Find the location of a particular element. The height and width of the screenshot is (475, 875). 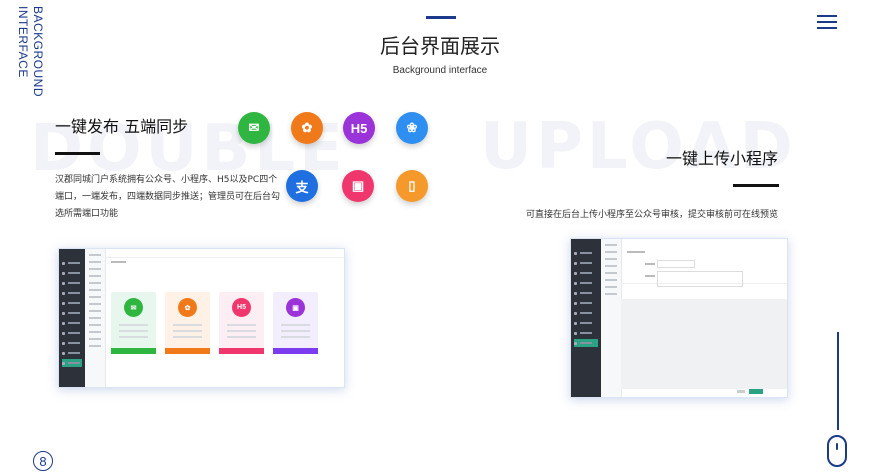

page-title: 后台界面展示 is located at coordinates (440, 46).